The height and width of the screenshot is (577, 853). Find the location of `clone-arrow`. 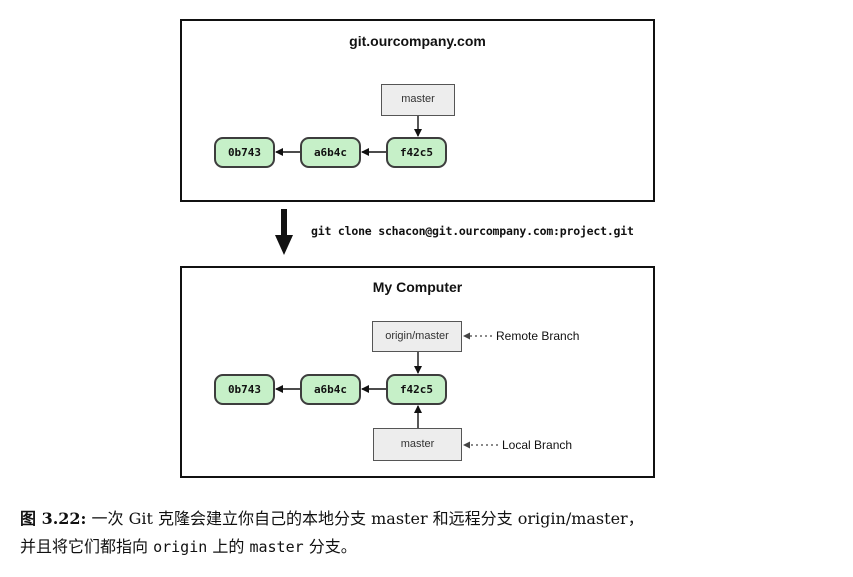

clone-arrow is located at coordinates (284, 232).